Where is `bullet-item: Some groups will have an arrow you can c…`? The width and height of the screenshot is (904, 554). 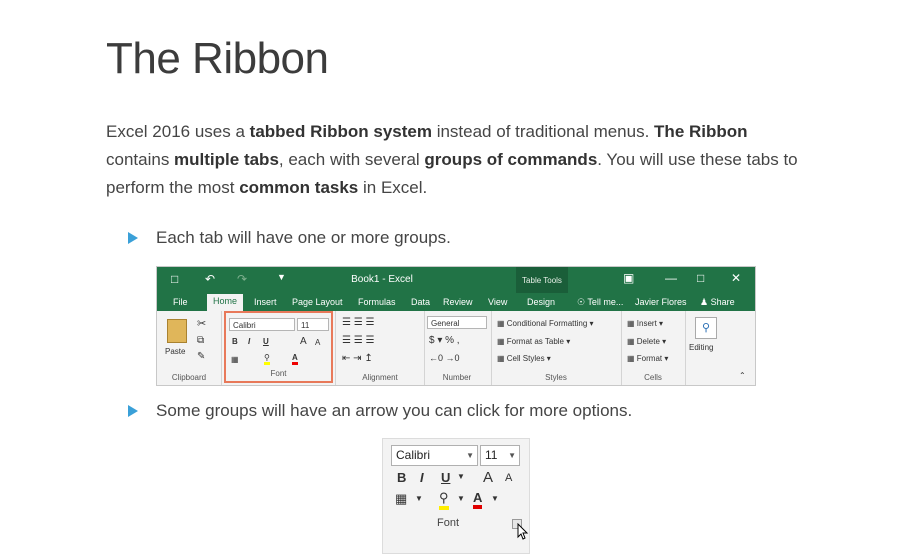
bullet-item: Some groups will have an arrow you can c… is located at coordinates (380, 411).